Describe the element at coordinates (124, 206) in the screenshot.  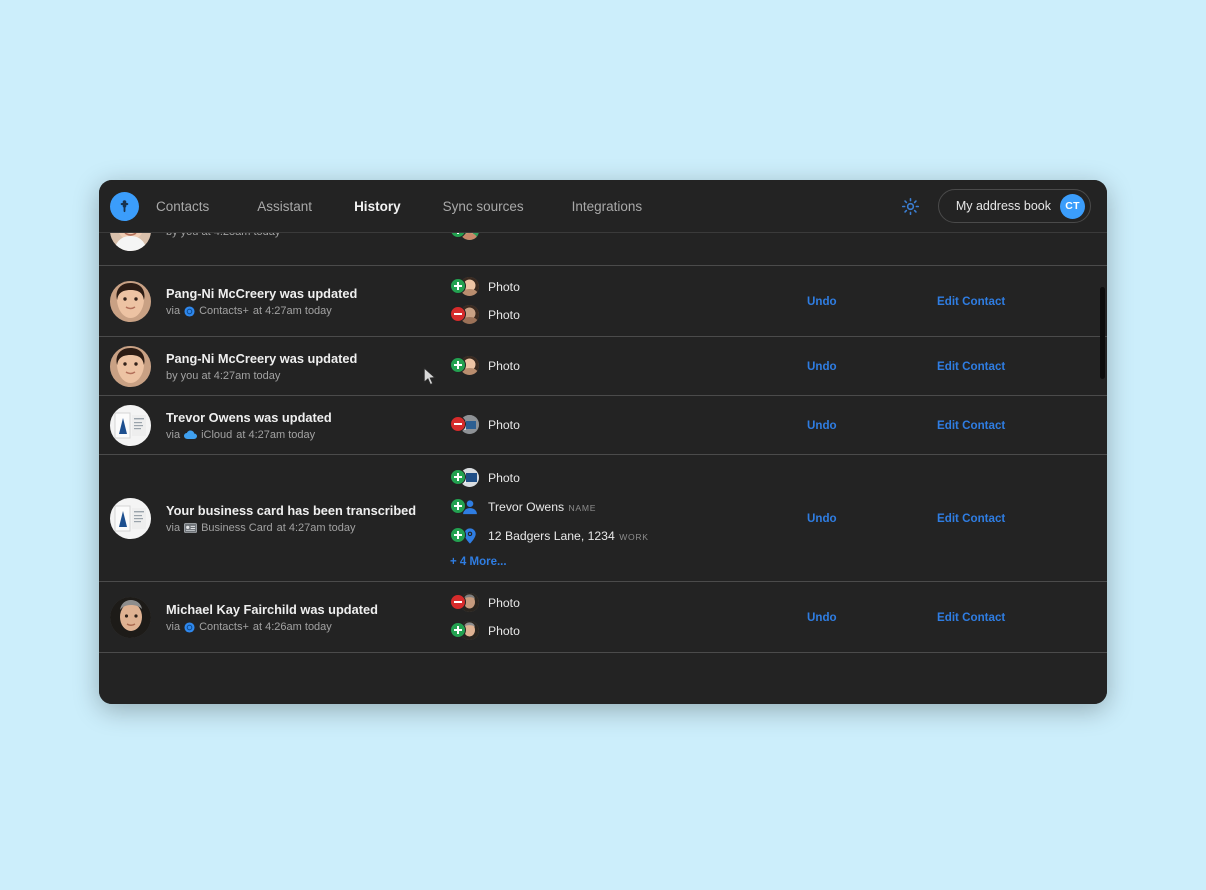
I see `contacts-plus-logo-icon` at that location.